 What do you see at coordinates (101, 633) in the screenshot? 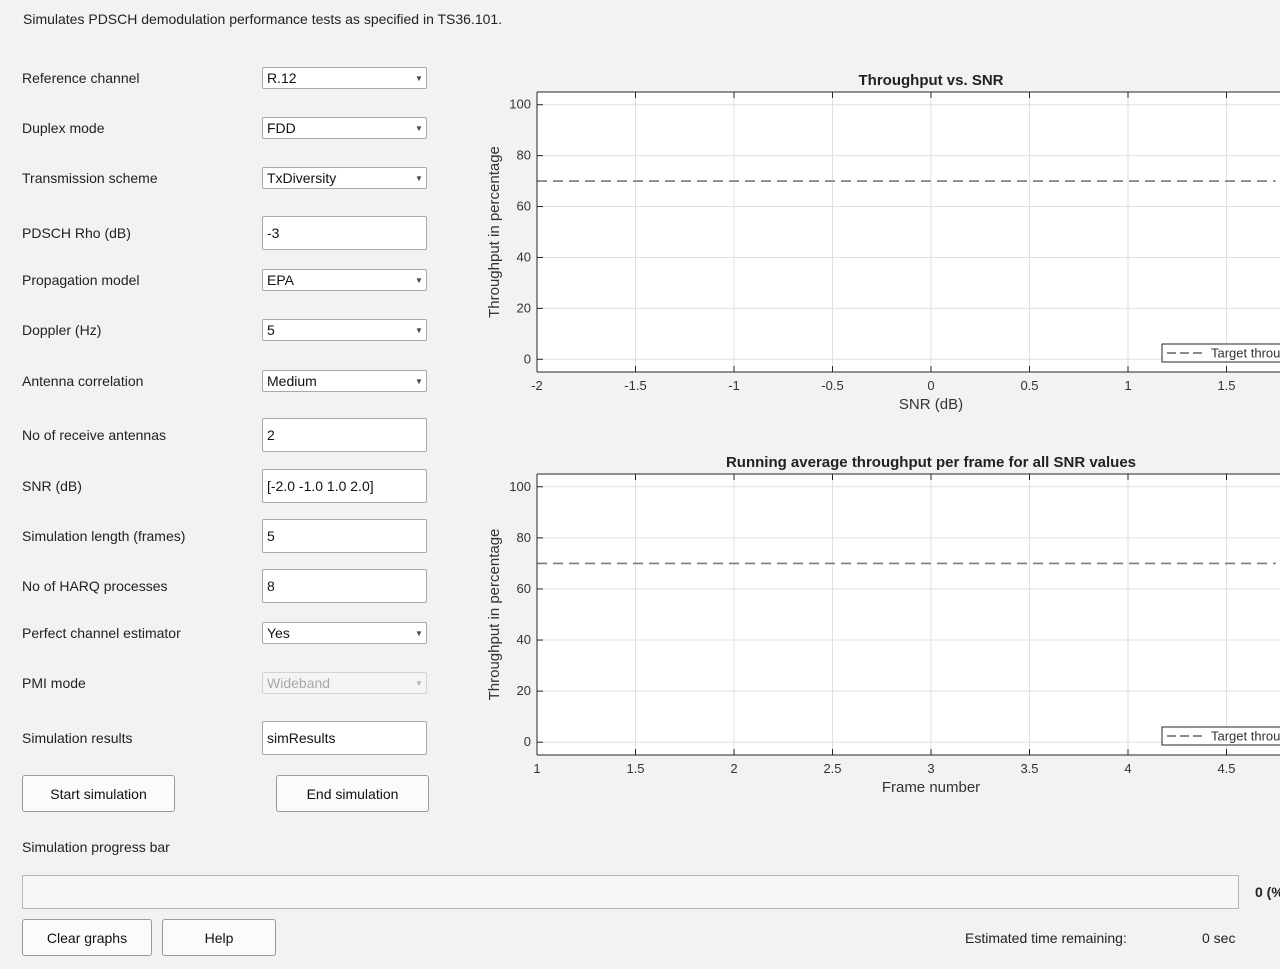
I see `field-label-11: Perfect channel estimator` at bounding box center [101, 633].